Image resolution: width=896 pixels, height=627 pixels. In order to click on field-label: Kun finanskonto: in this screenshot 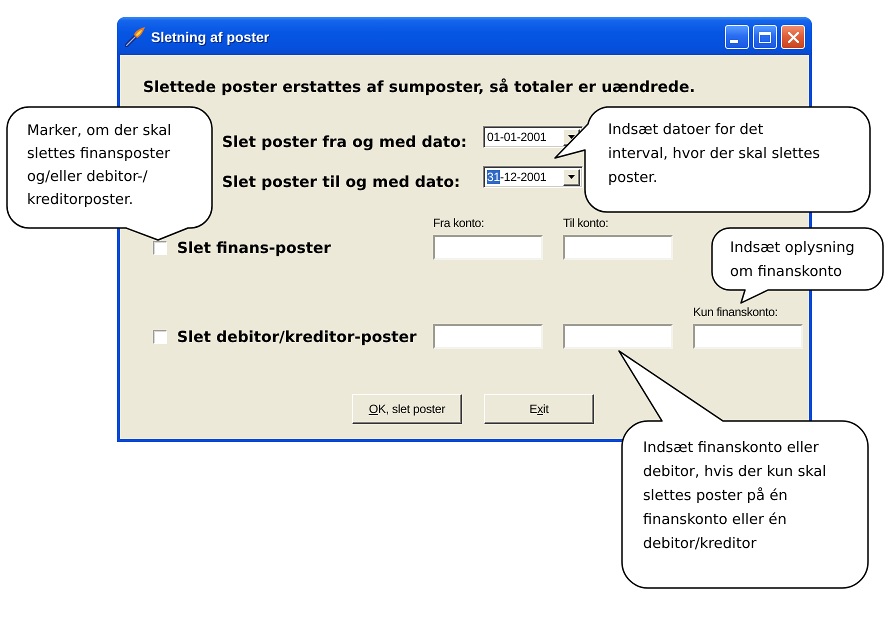, I will do `click(736, 312)`.